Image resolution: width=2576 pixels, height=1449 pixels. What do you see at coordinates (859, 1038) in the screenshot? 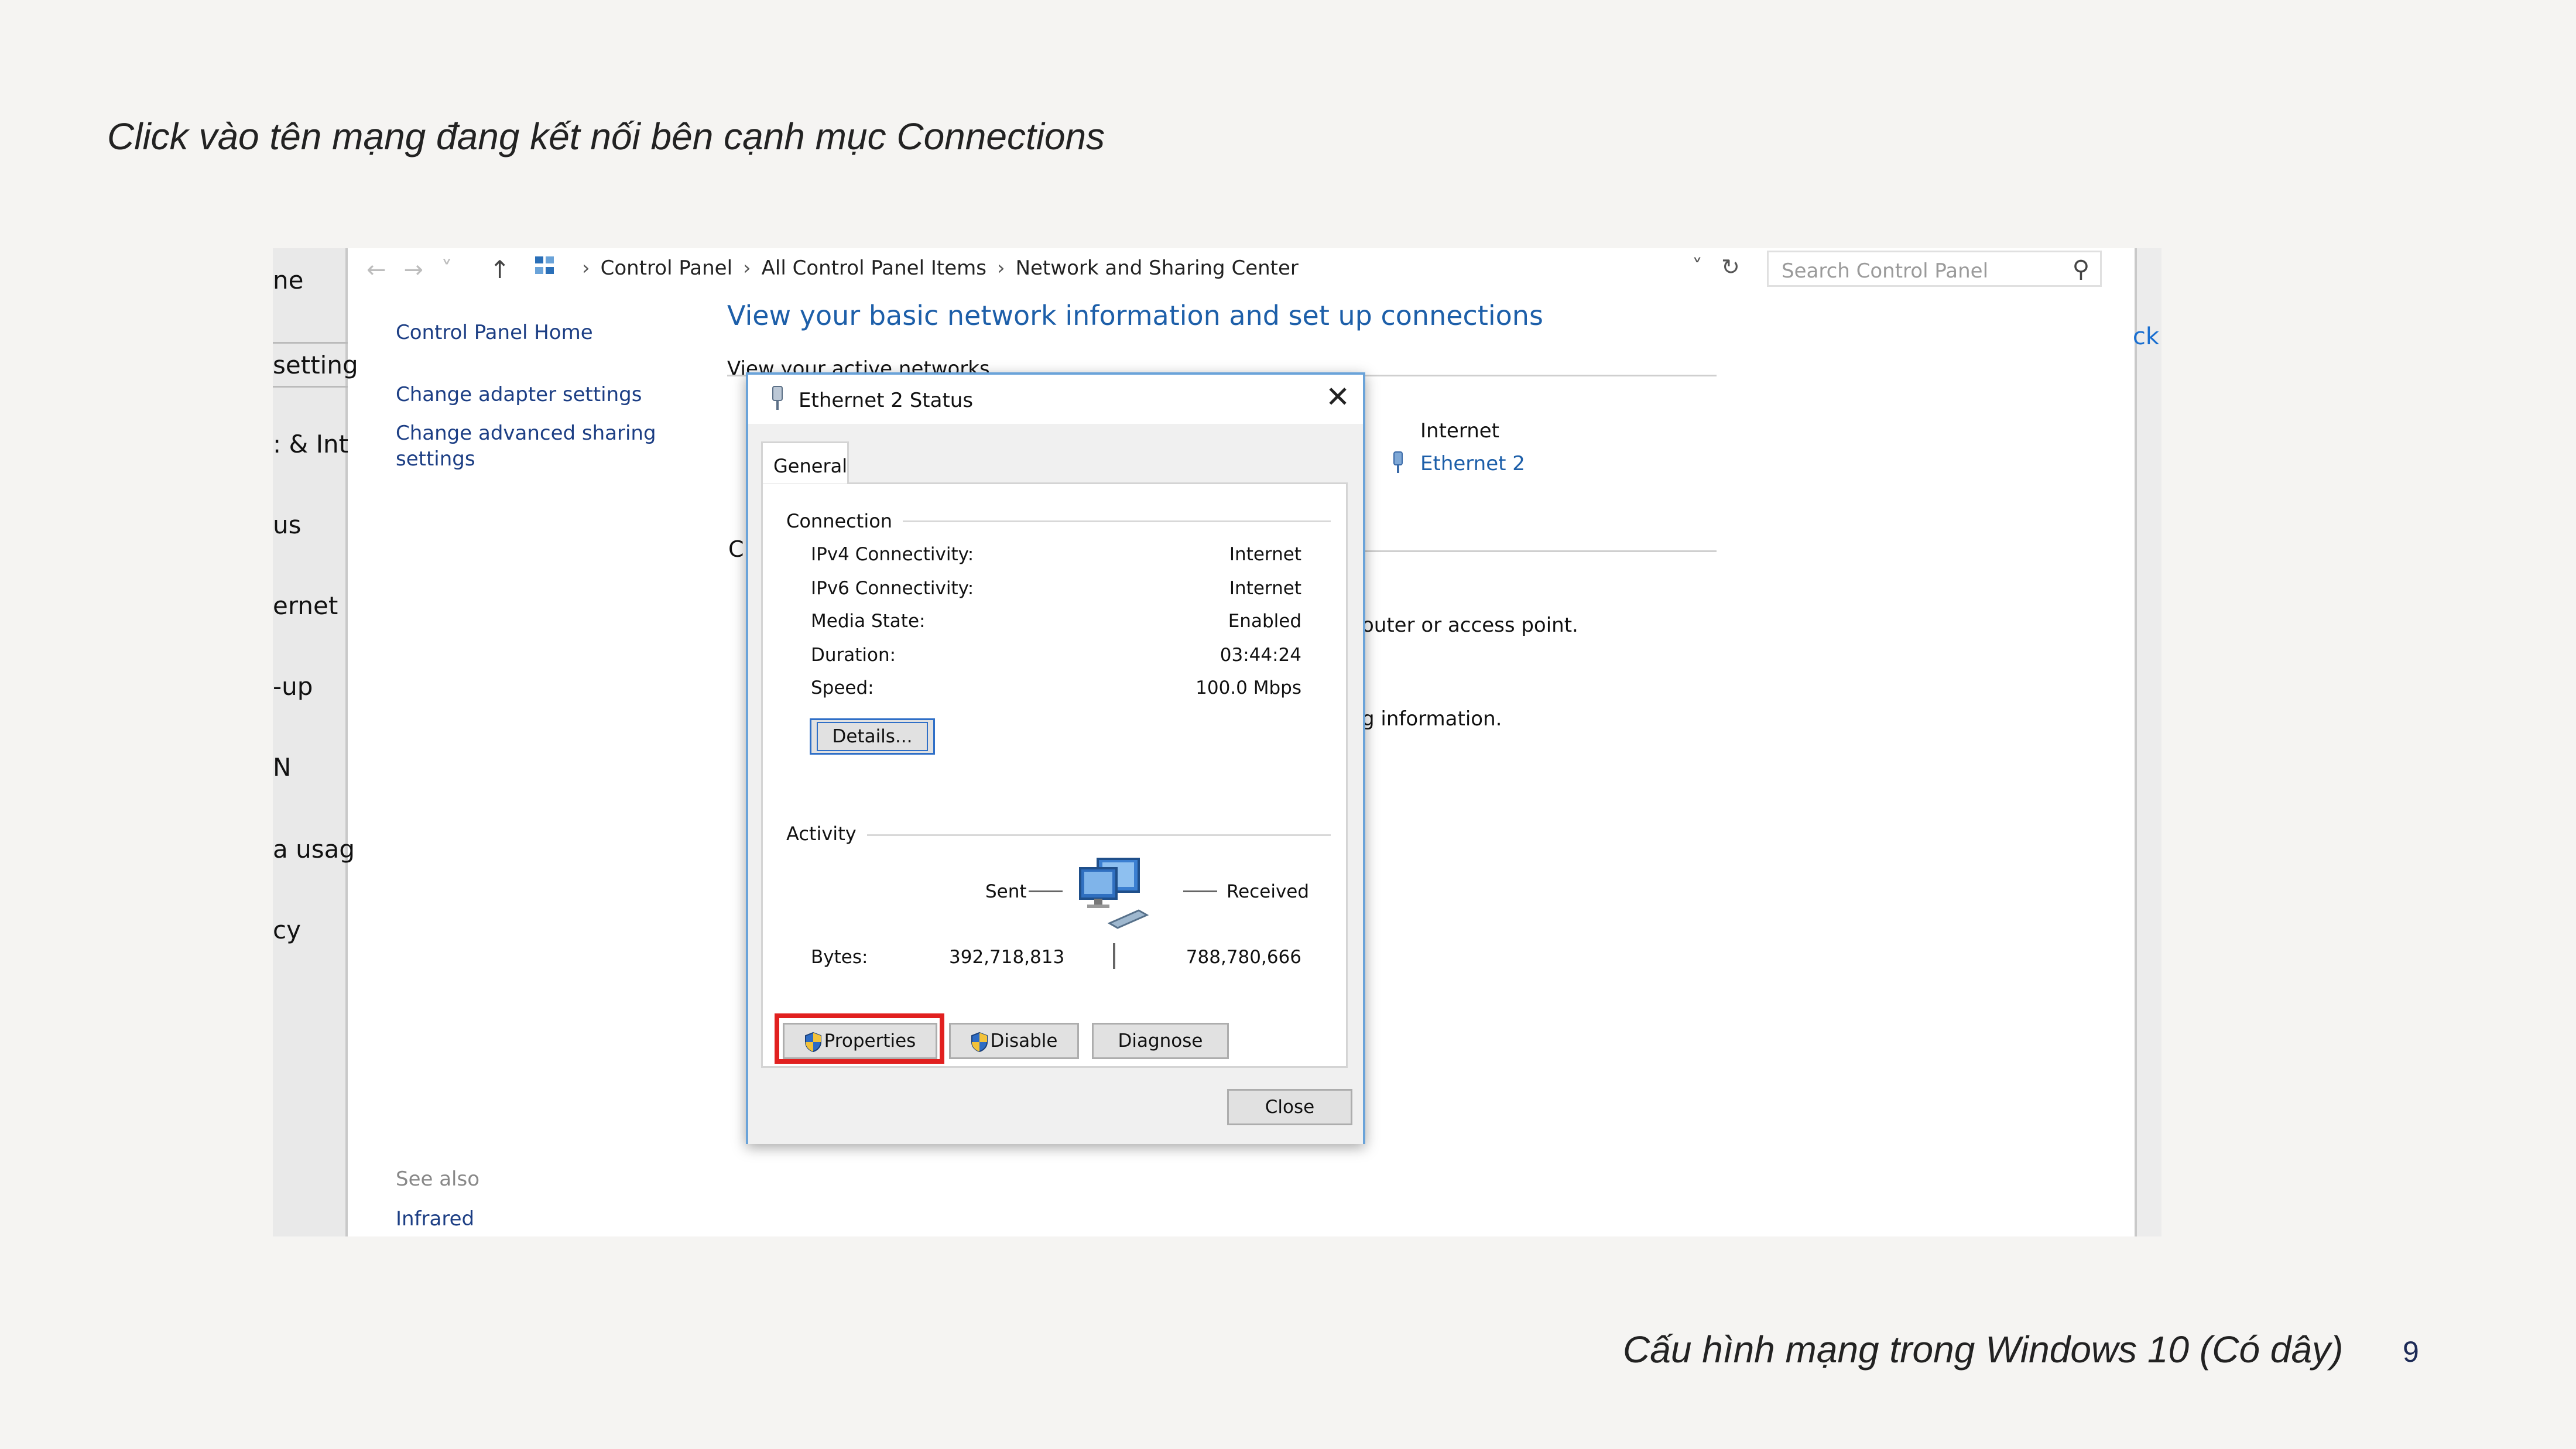
I see `highlight-box` at bounding box center [859, 1038].